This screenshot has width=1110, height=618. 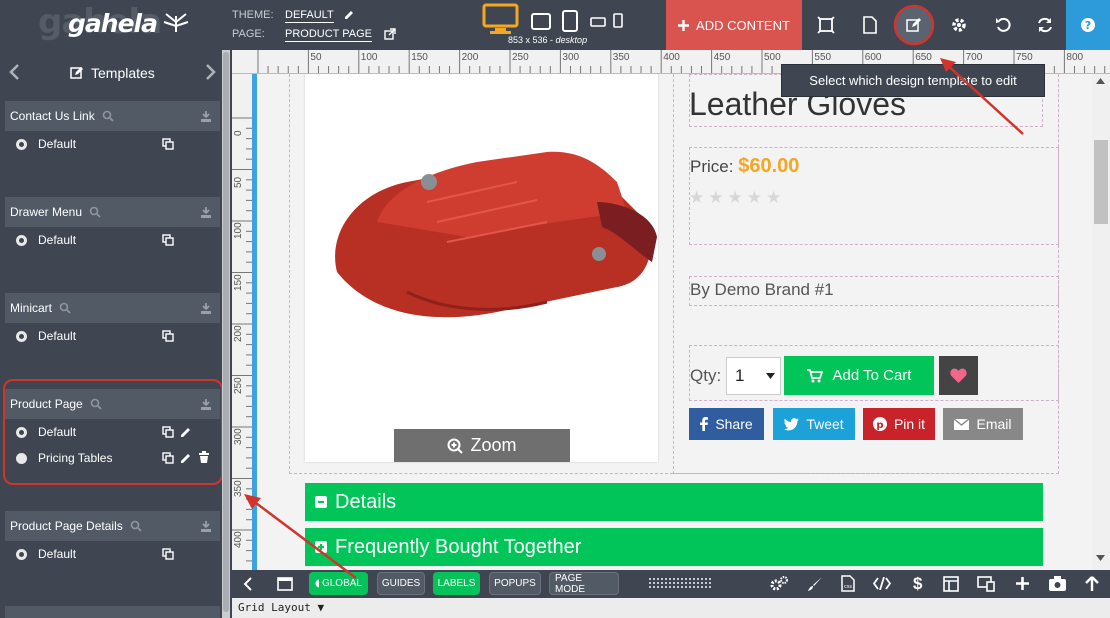 What do you see at coordinates (211, 72) in the screenshot?
I see `chevron-right-icon` at bounding box center [211, 72].